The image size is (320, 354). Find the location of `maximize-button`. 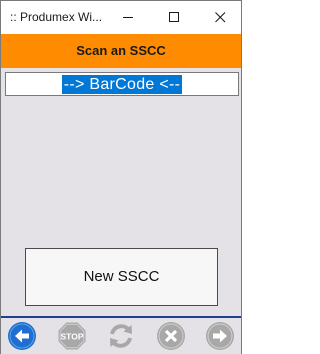

maximize-button is located at coordinates (174, 17).